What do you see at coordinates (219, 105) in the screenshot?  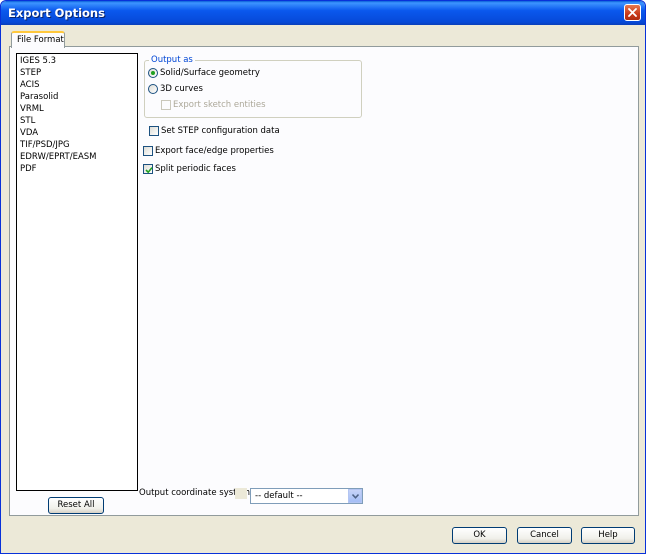 I see `export-sketch-label: Export sketch entities` at bounding box center [219, 105].